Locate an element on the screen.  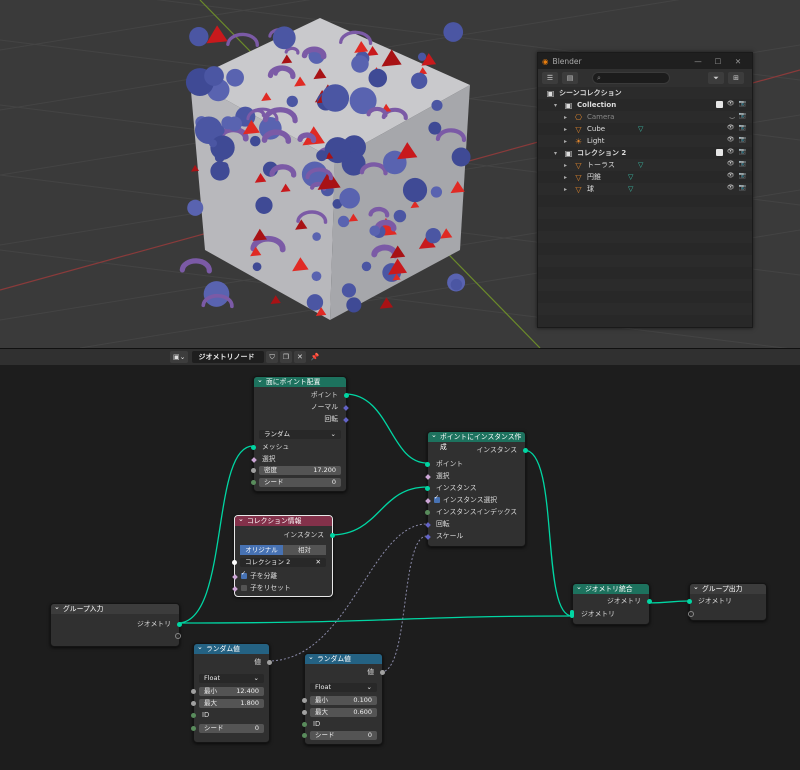
empty-output-socket is located at coordinates (178, 636).